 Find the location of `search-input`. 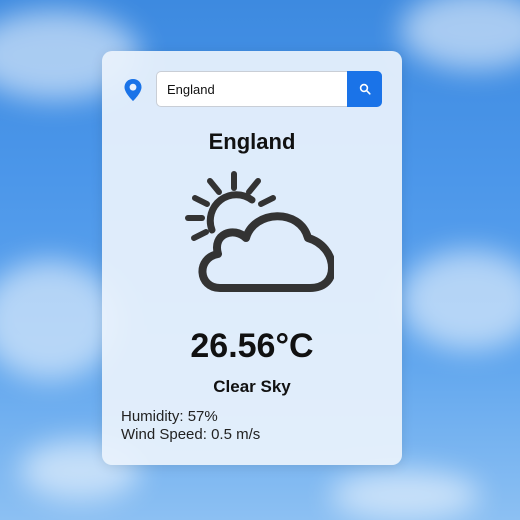

search-input is located at coordinates (252, 89).